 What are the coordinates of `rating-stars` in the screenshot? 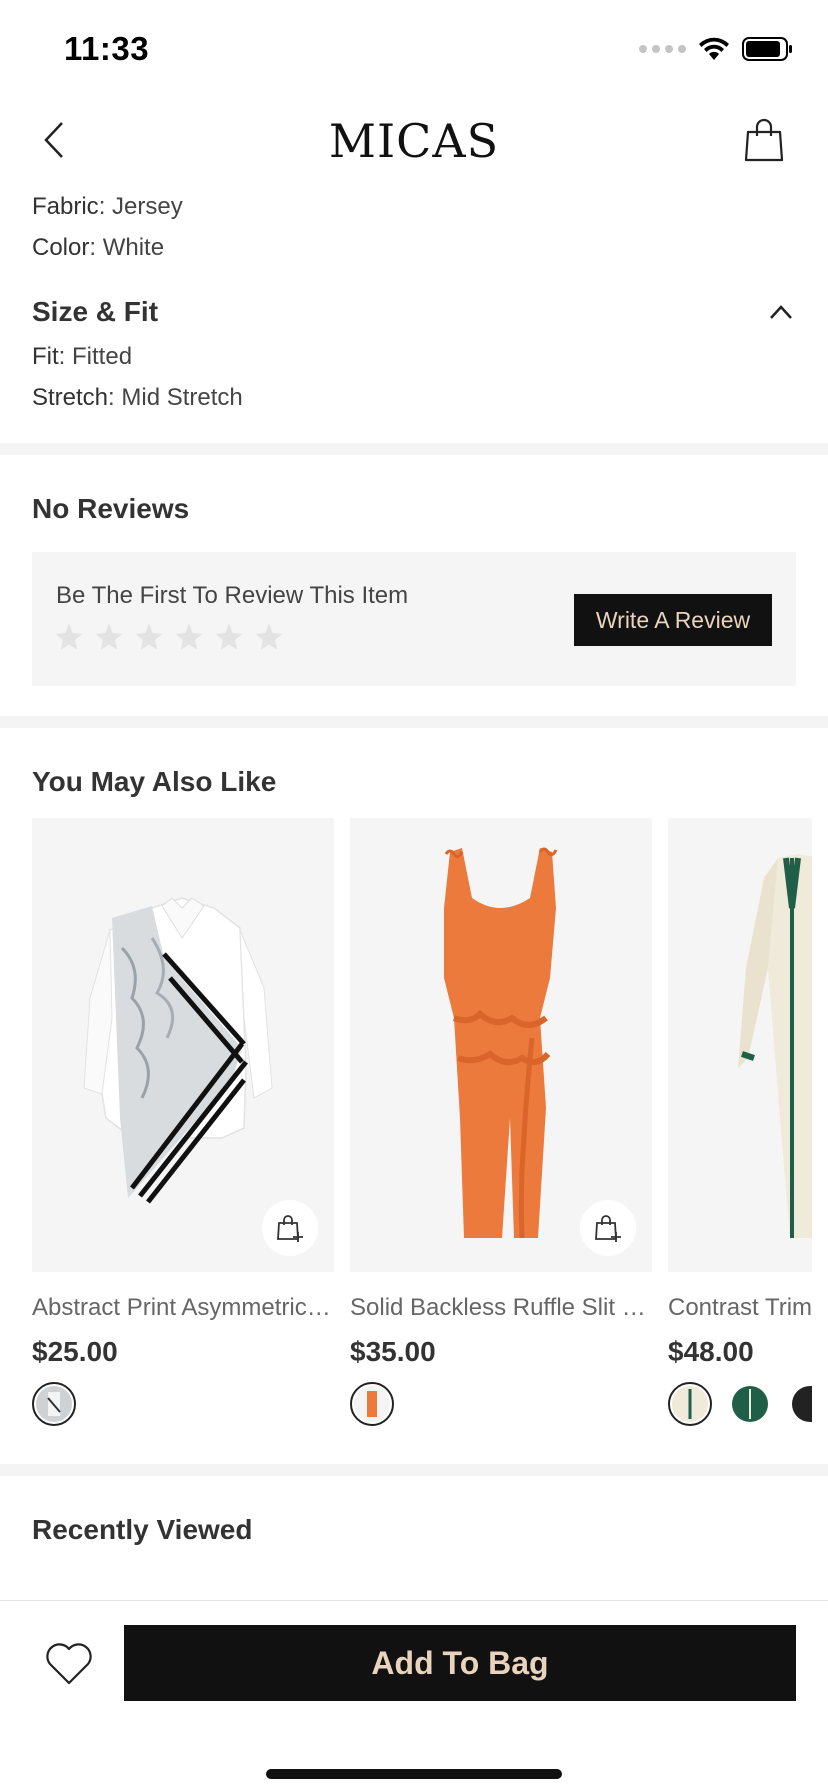 It's located at (169, 637).